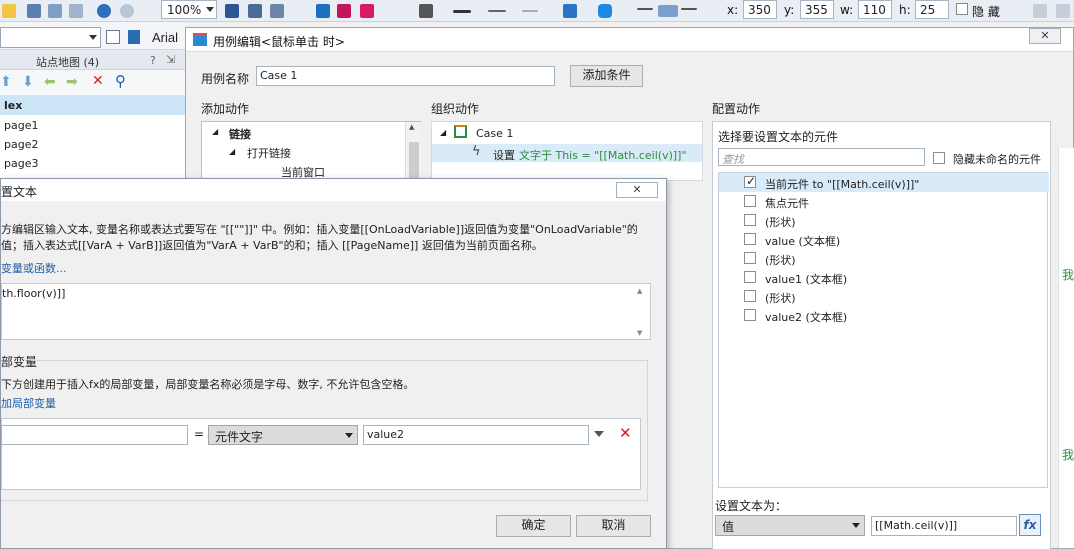  What do you see at coordinates (497, 11) in the screenshot?
I see `line-pattern-icon` at bounding box center [497, 11].